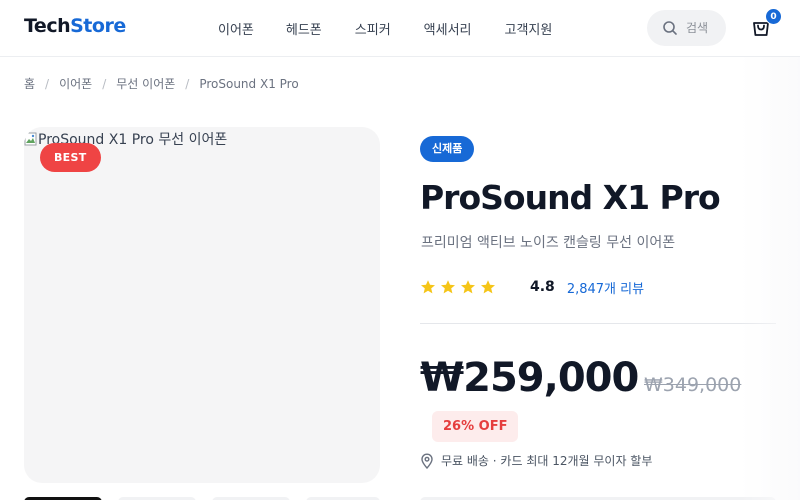 The image size is (800, 500). Describe the element at coordinates (529, 28) in the screenshot. I see `nav-item-support: 고객지원` at that location.